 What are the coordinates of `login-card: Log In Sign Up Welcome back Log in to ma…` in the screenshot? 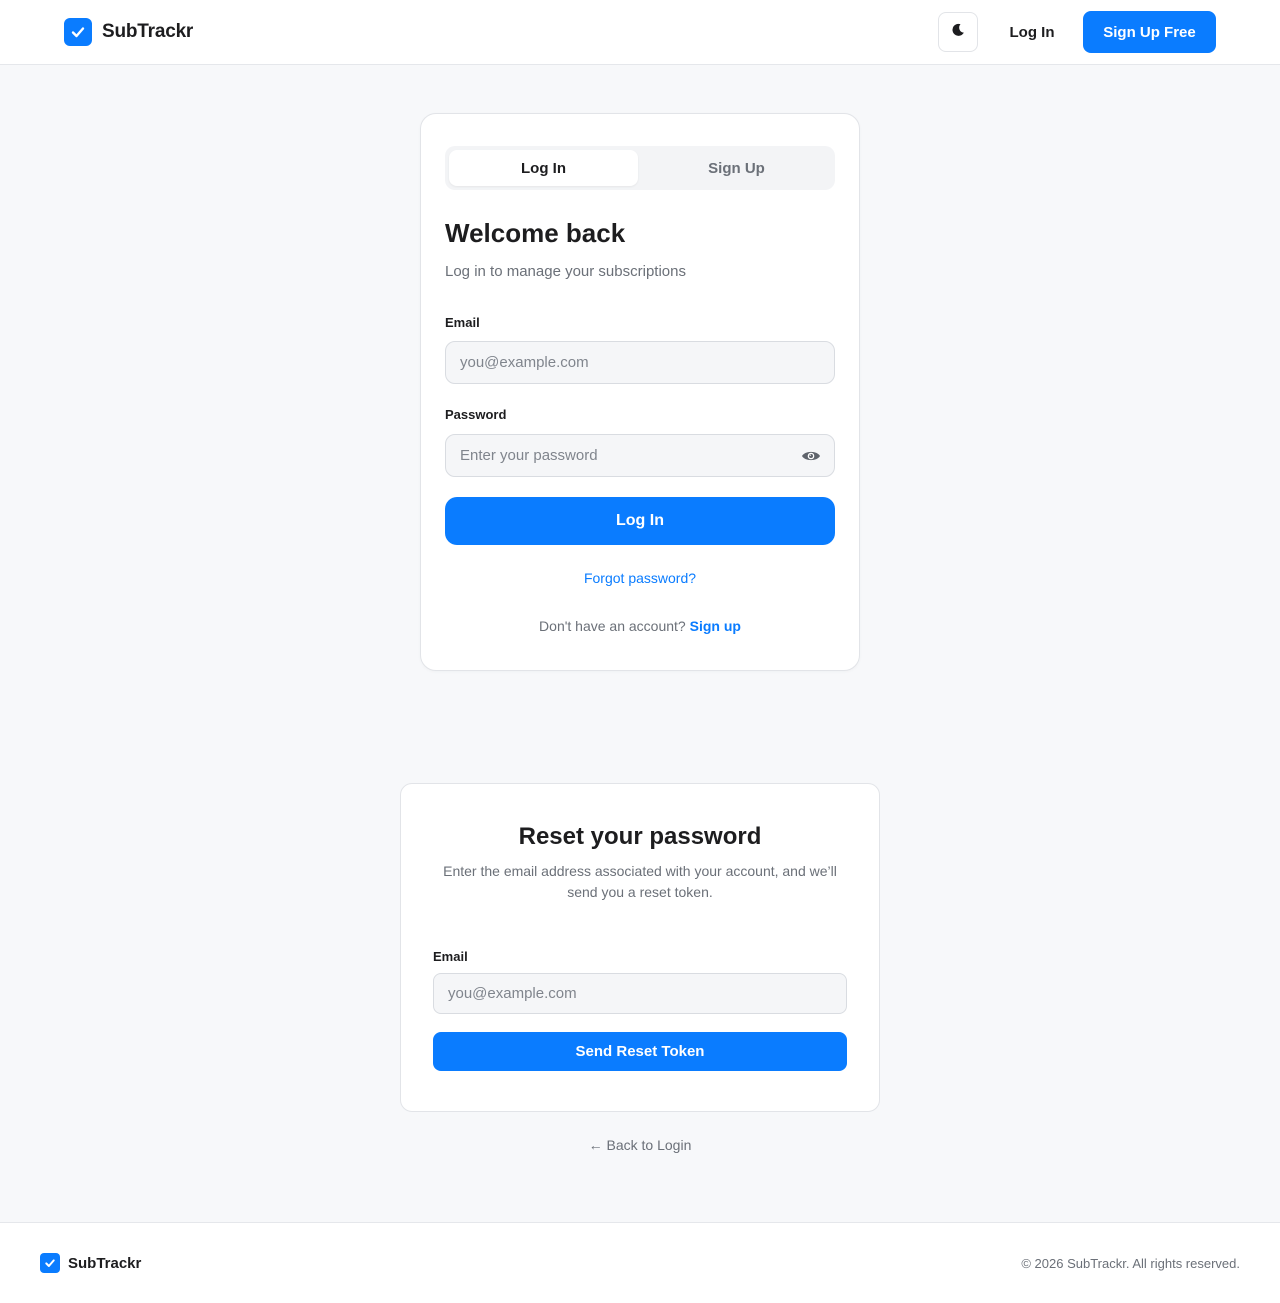 It's located at (640, 392).